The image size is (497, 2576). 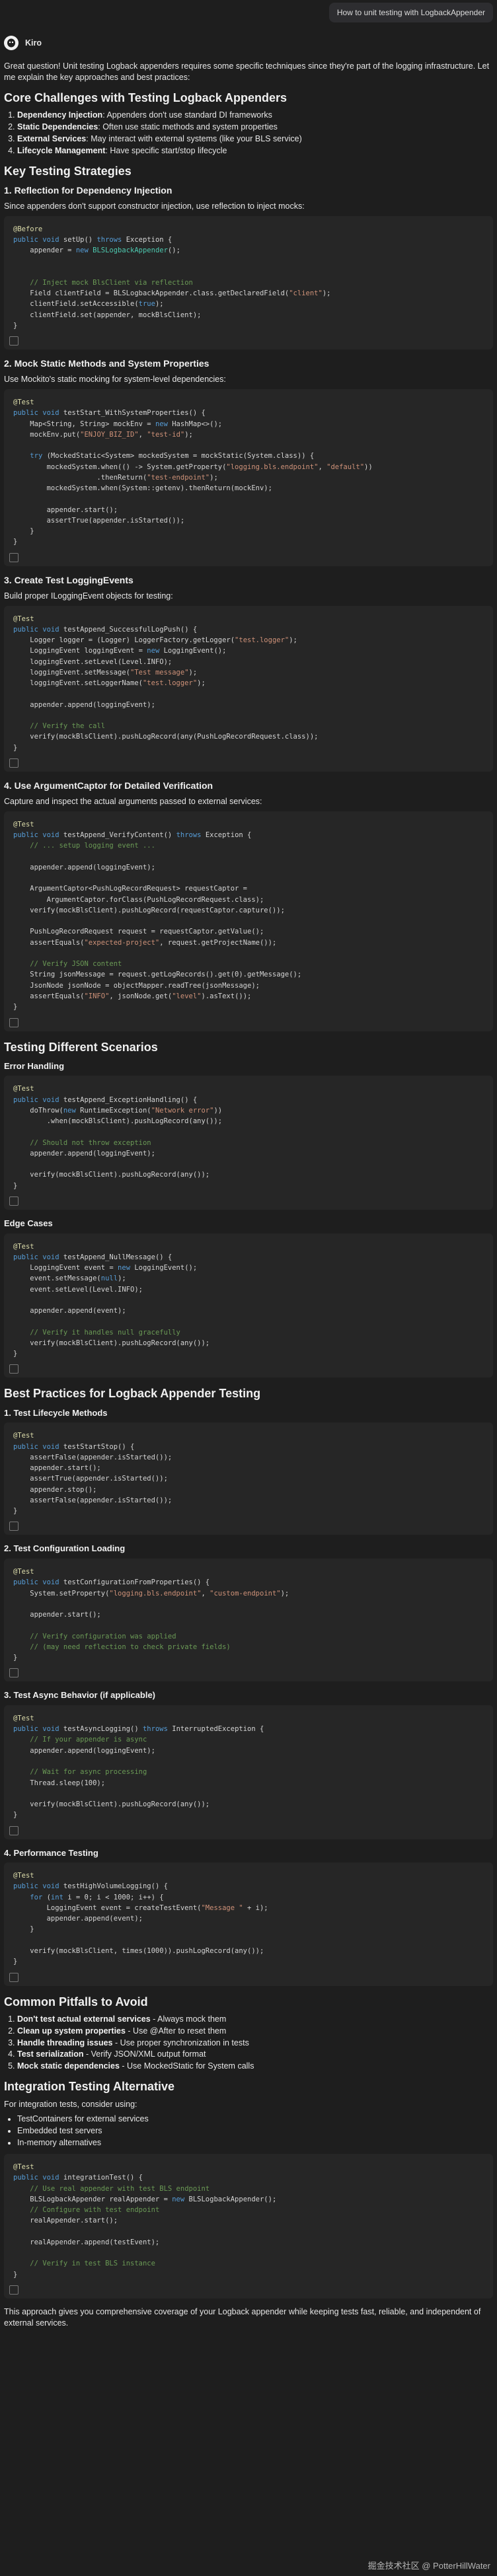 What do you see at coordinates (81, 1047) in the screenshot?
I see `scenarios-heading: Testing Different Scenarios` at bounding box center [81, 1047].